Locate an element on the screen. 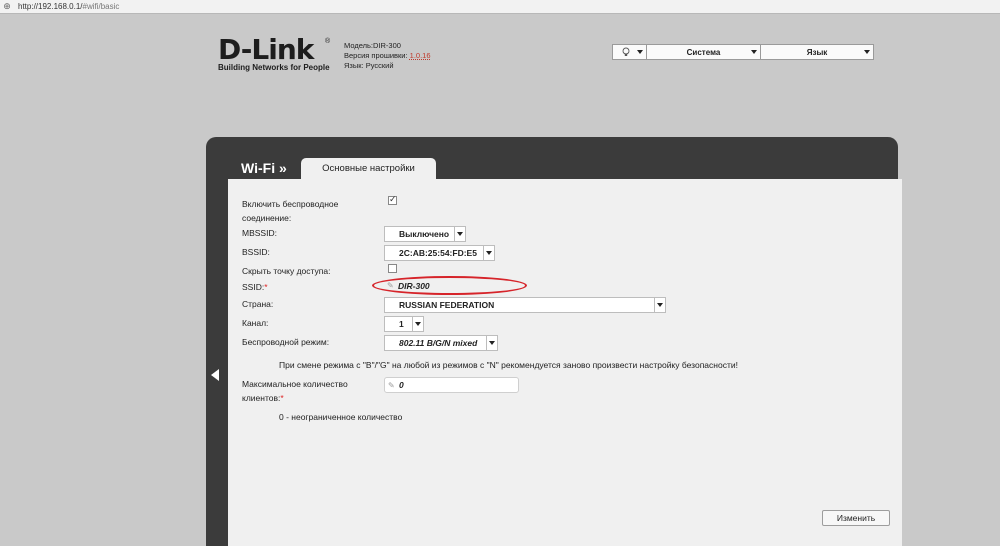 The image size is (1000, 546). system-menu: Система is located at coordinates (704, 52).